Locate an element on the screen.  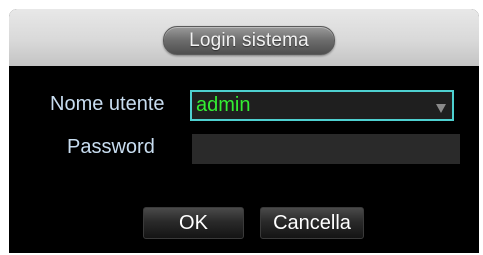
username-label: Nome utente is located at coordinates (107, 104).